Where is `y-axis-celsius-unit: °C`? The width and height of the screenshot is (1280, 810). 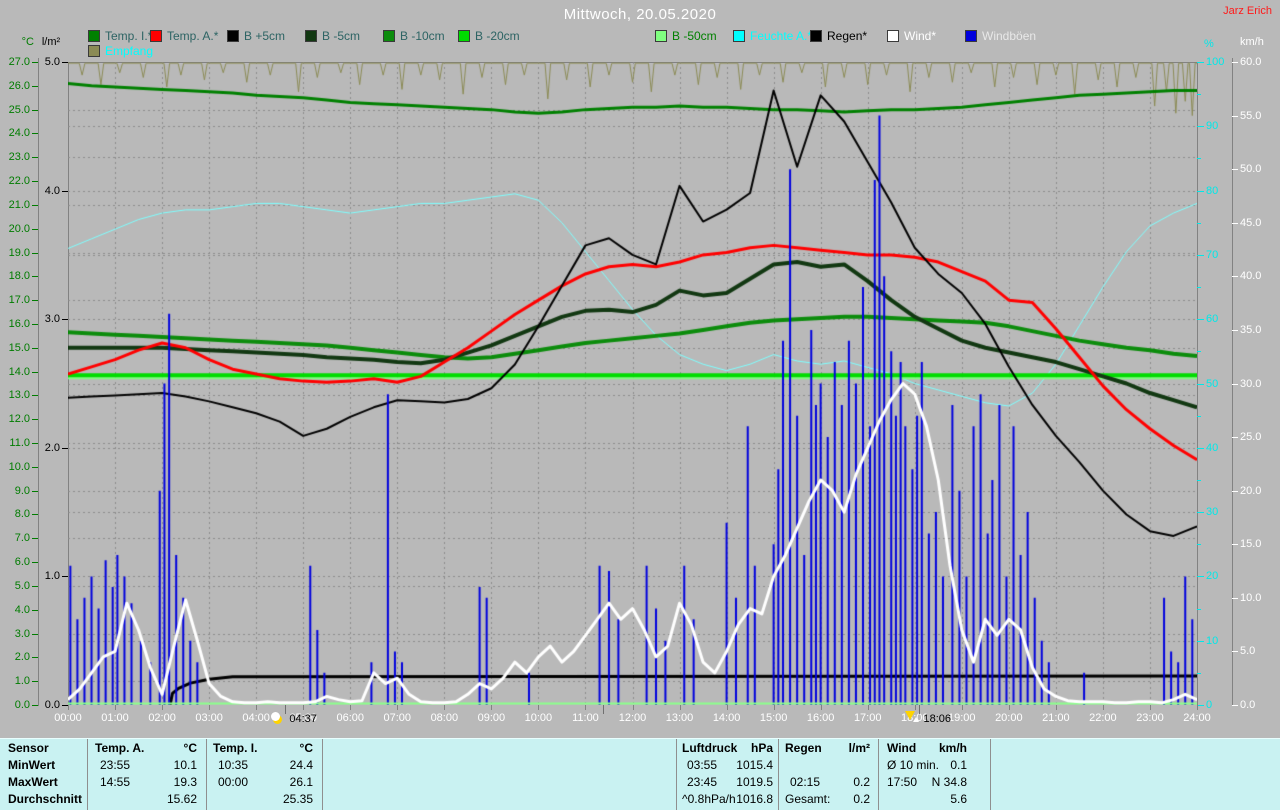
y-axis-celsius-unit: °C is located at coordinates (27, 42).